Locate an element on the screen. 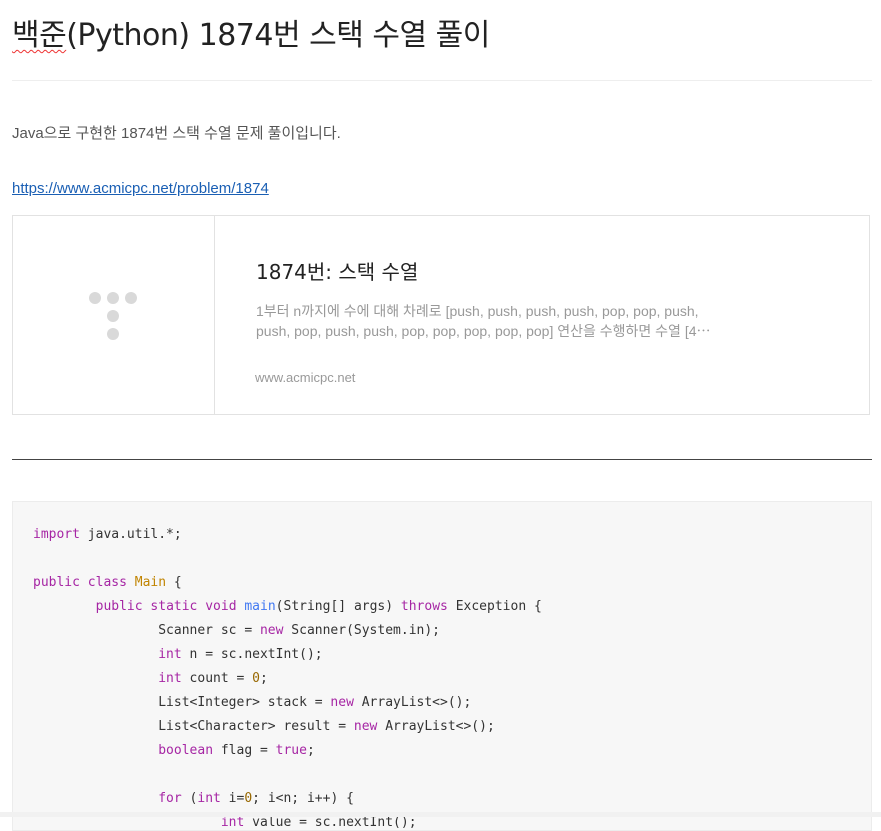 Image resolution: width=881 pixels, height=831 pixels. code-token: i= is located at coordinates (232, 798).